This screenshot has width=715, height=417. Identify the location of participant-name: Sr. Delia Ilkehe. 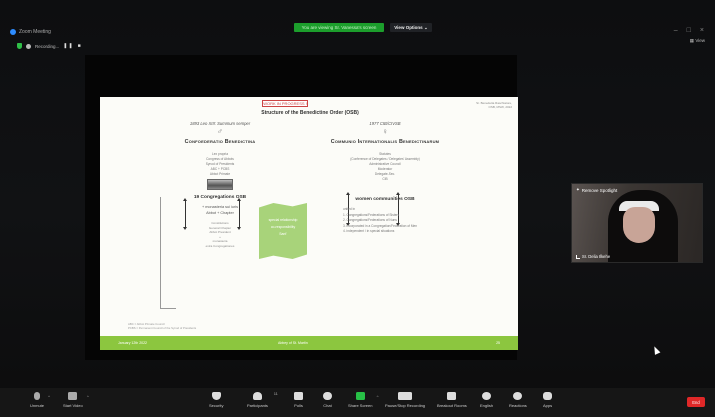
(596, 256).